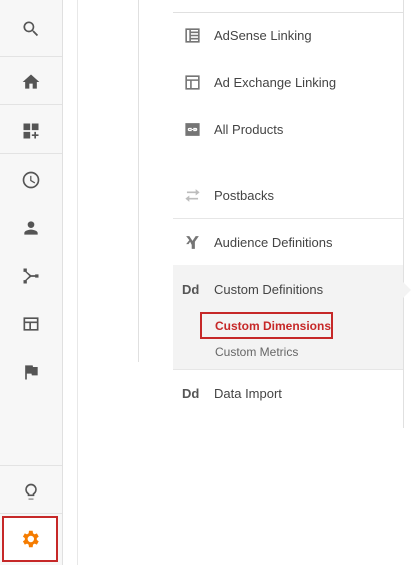 This screenshot has width=417, height=565. What do you see at coordinates (31, 492) in the screenshot?
I see `discover-lightbulb-icon` at bounding box center [31, 492].